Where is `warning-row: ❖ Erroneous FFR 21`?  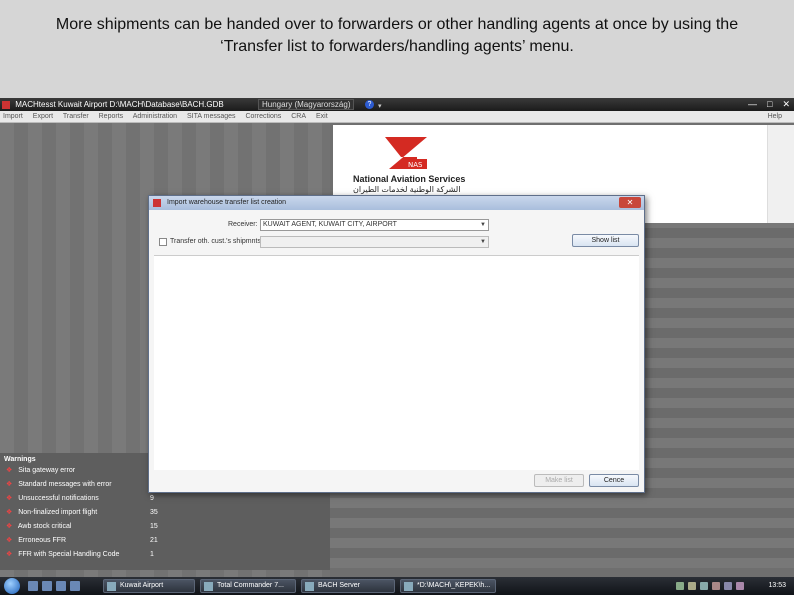 warning-row: ❖ Erroneous FFR 21 is located at coordinates (165, 541).